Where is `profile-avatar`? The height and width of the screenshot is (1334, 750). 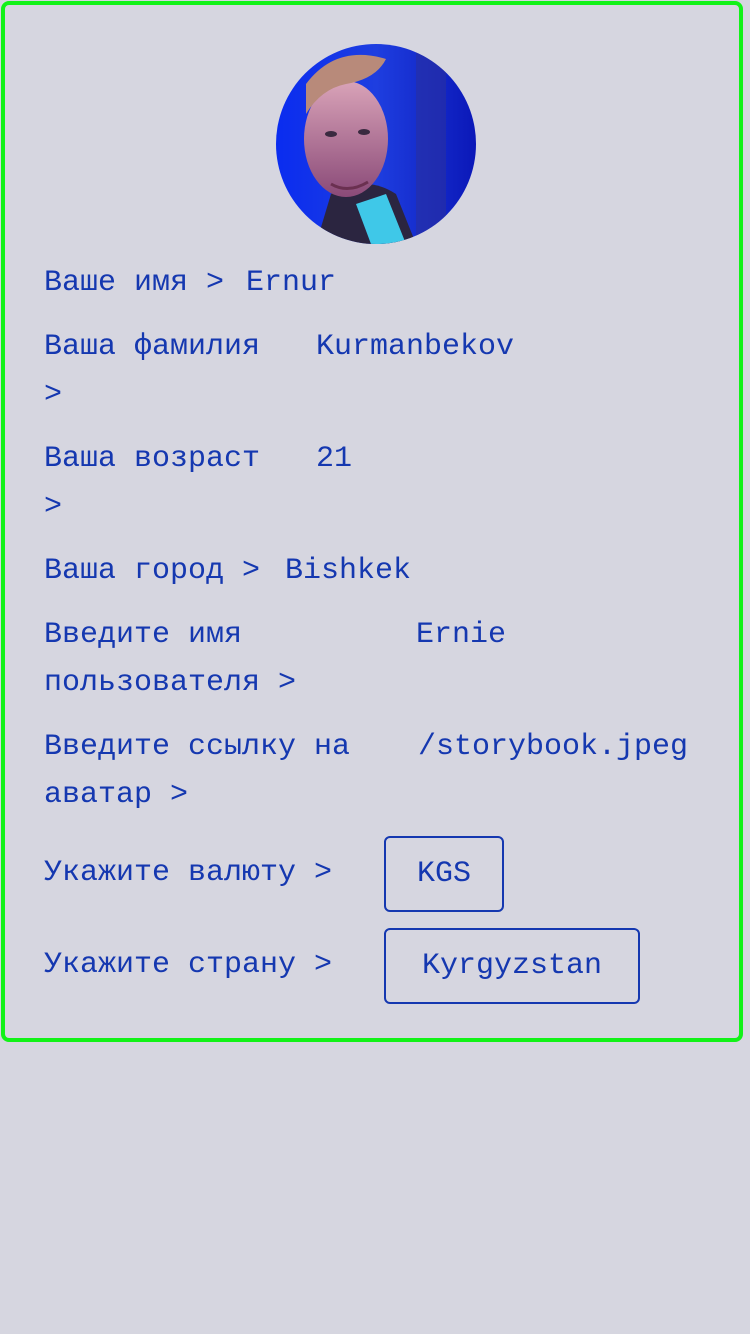
profile-avatar is located at coordinates (376, 144).